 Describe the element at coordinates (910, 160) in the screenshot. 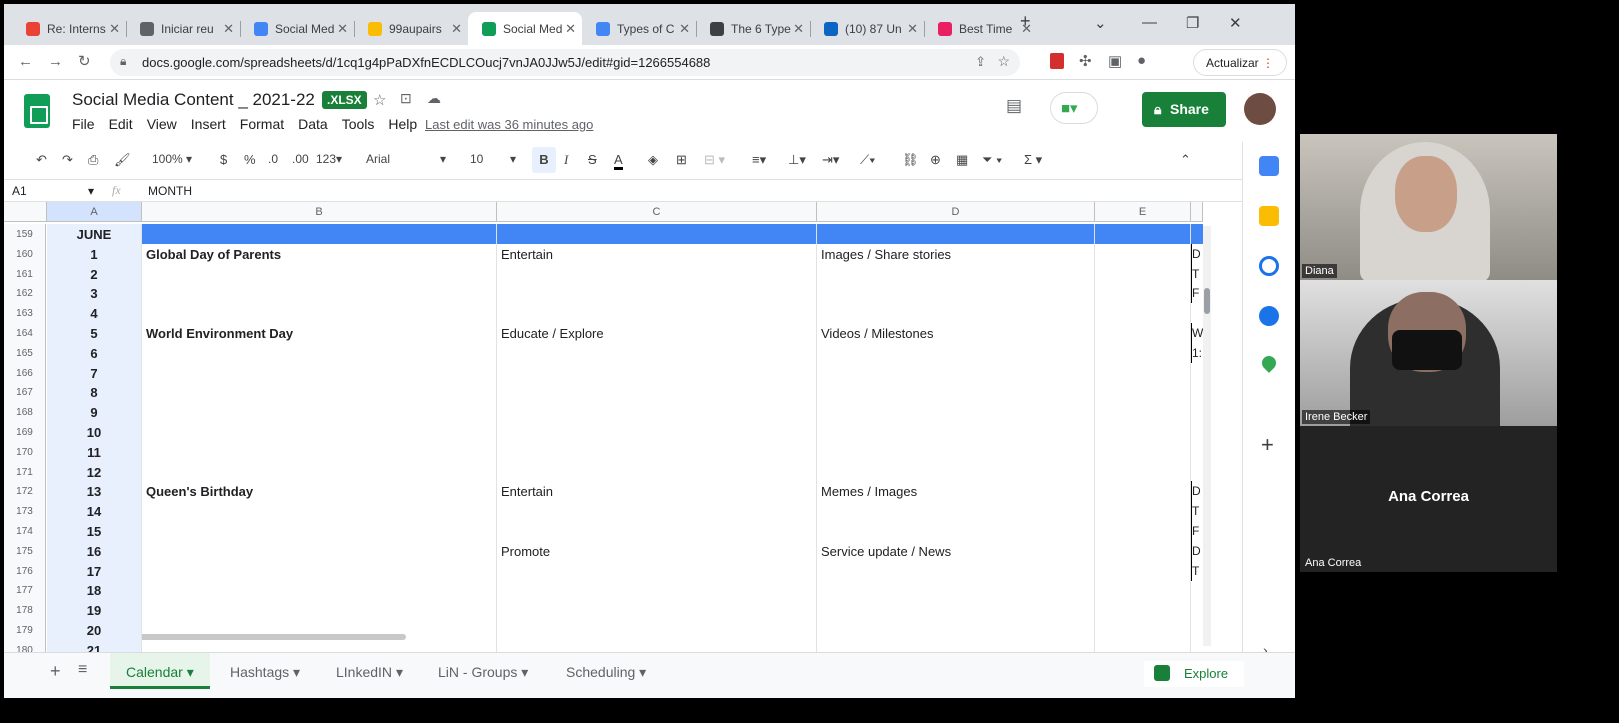

I see `insert-link-icon: ⛓` at that location.